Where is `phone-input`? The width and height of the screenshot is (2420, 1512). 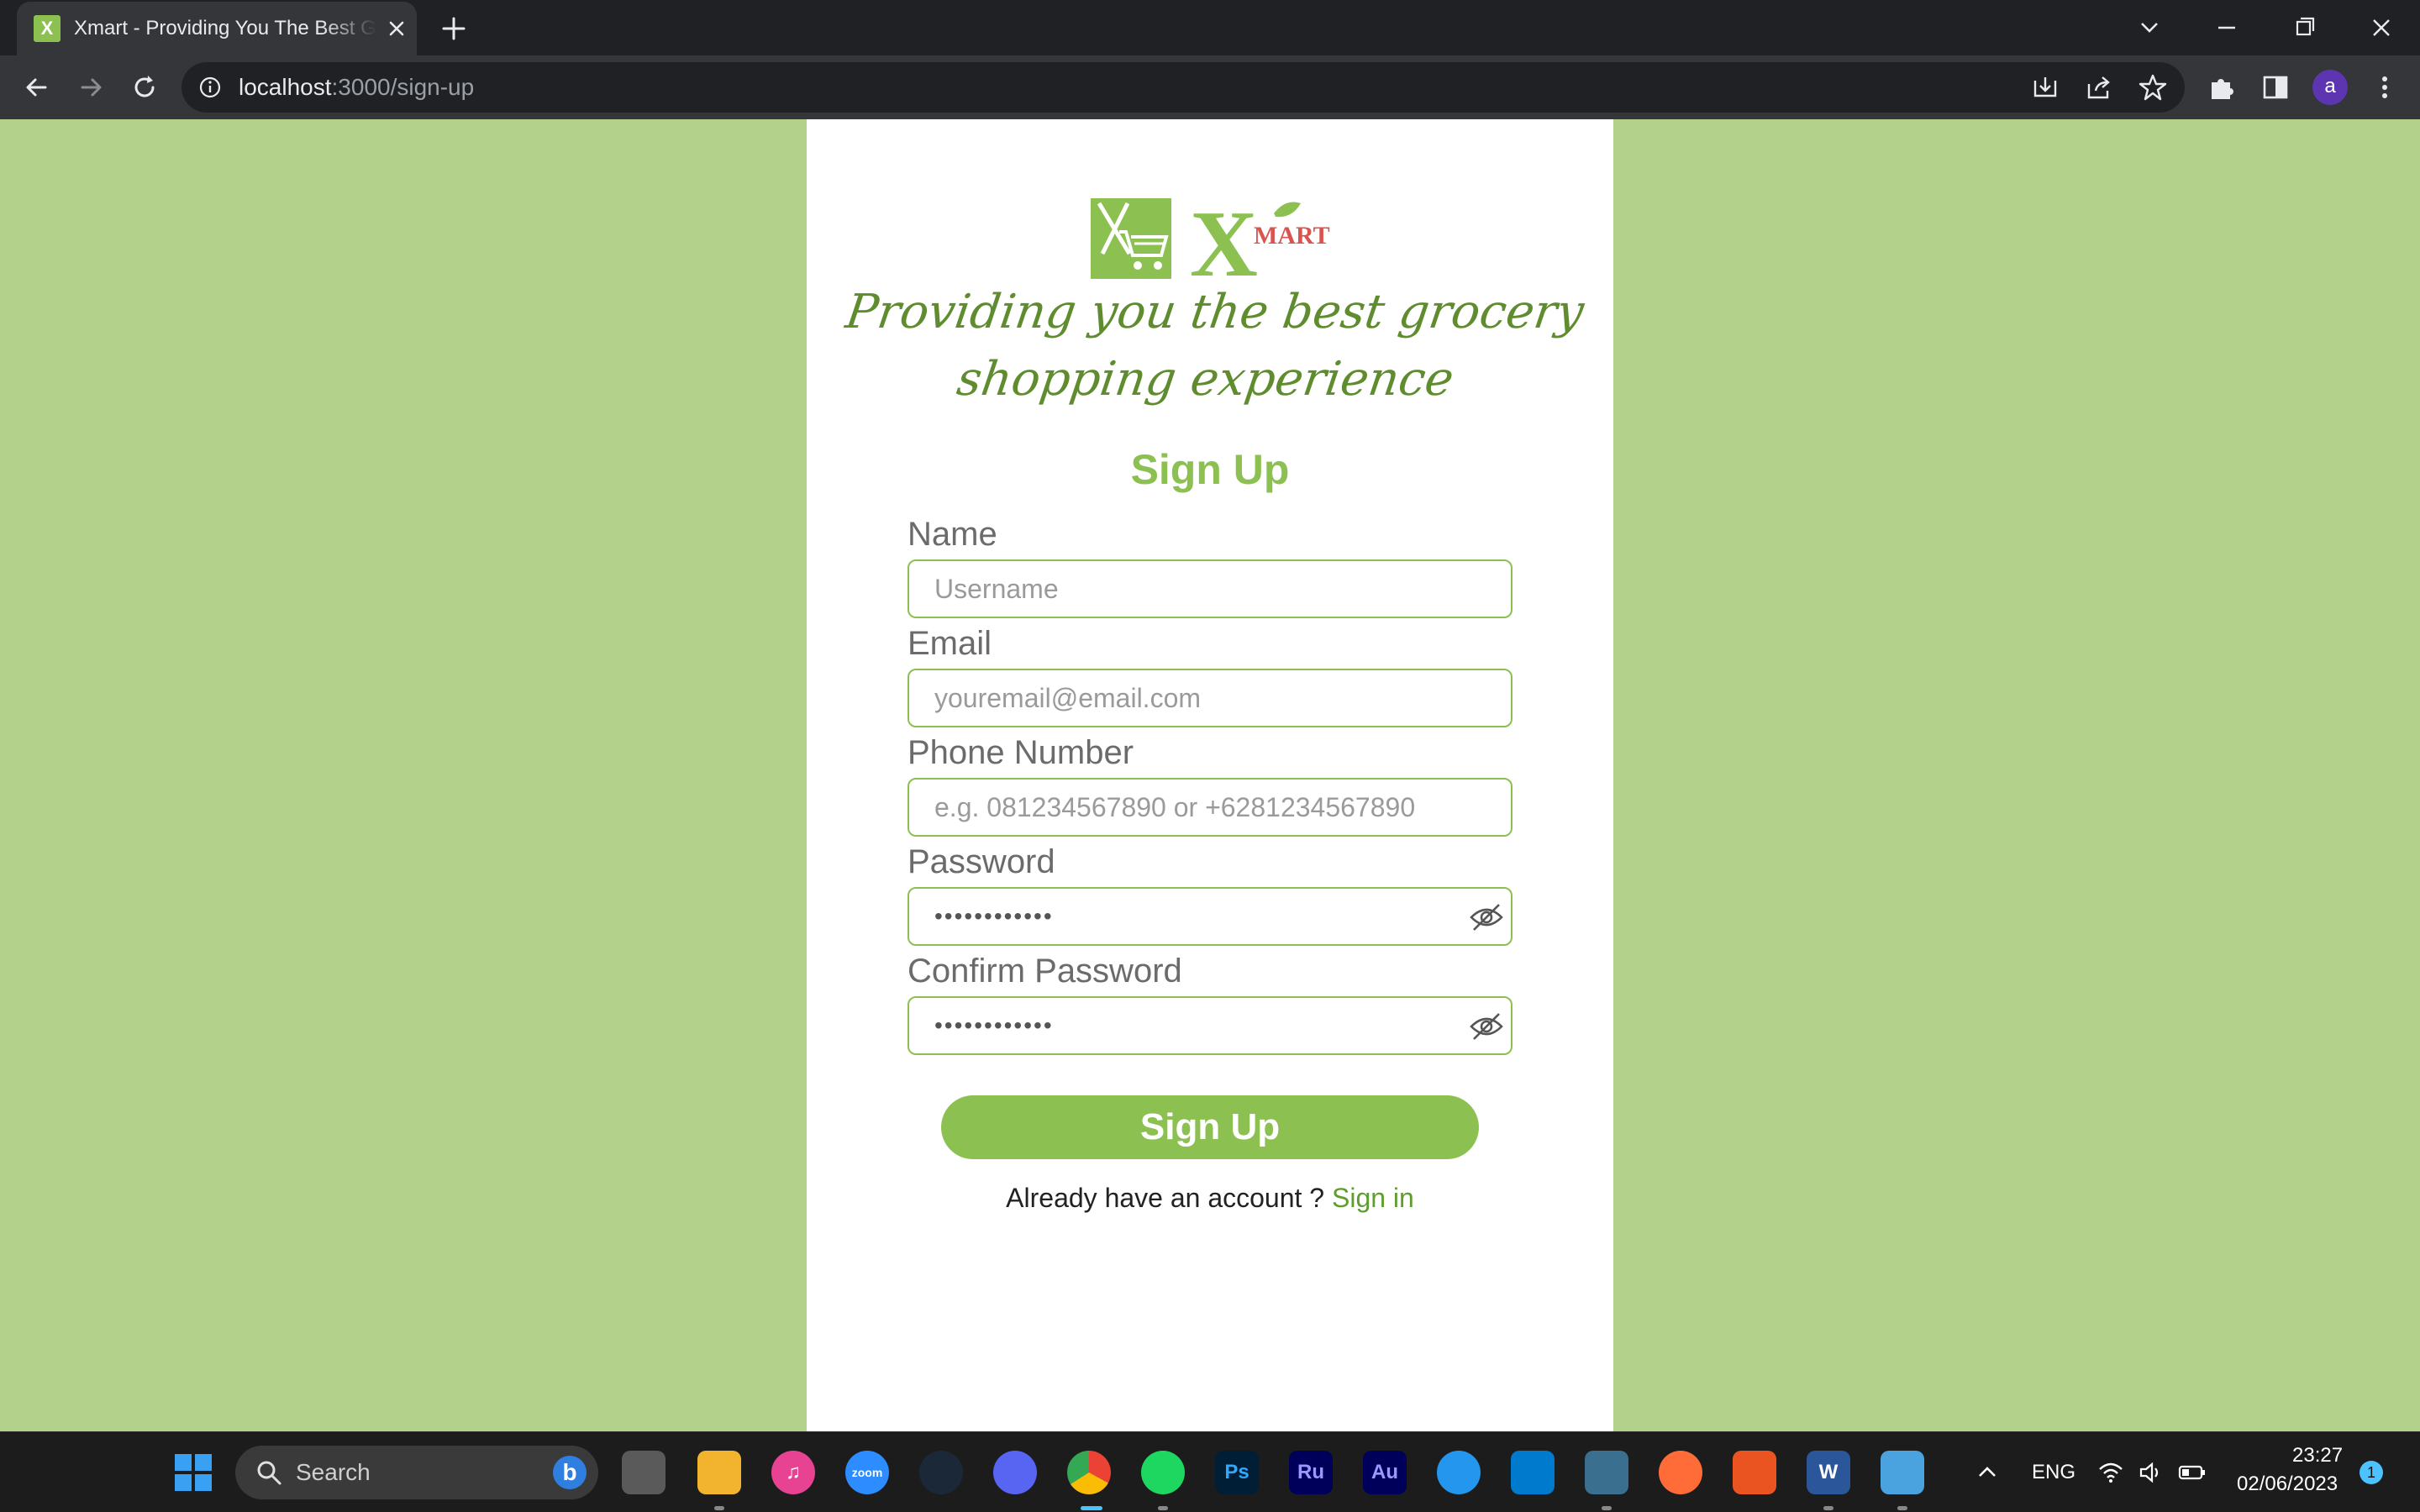 phone-input is located at coordinates (1195, 807).